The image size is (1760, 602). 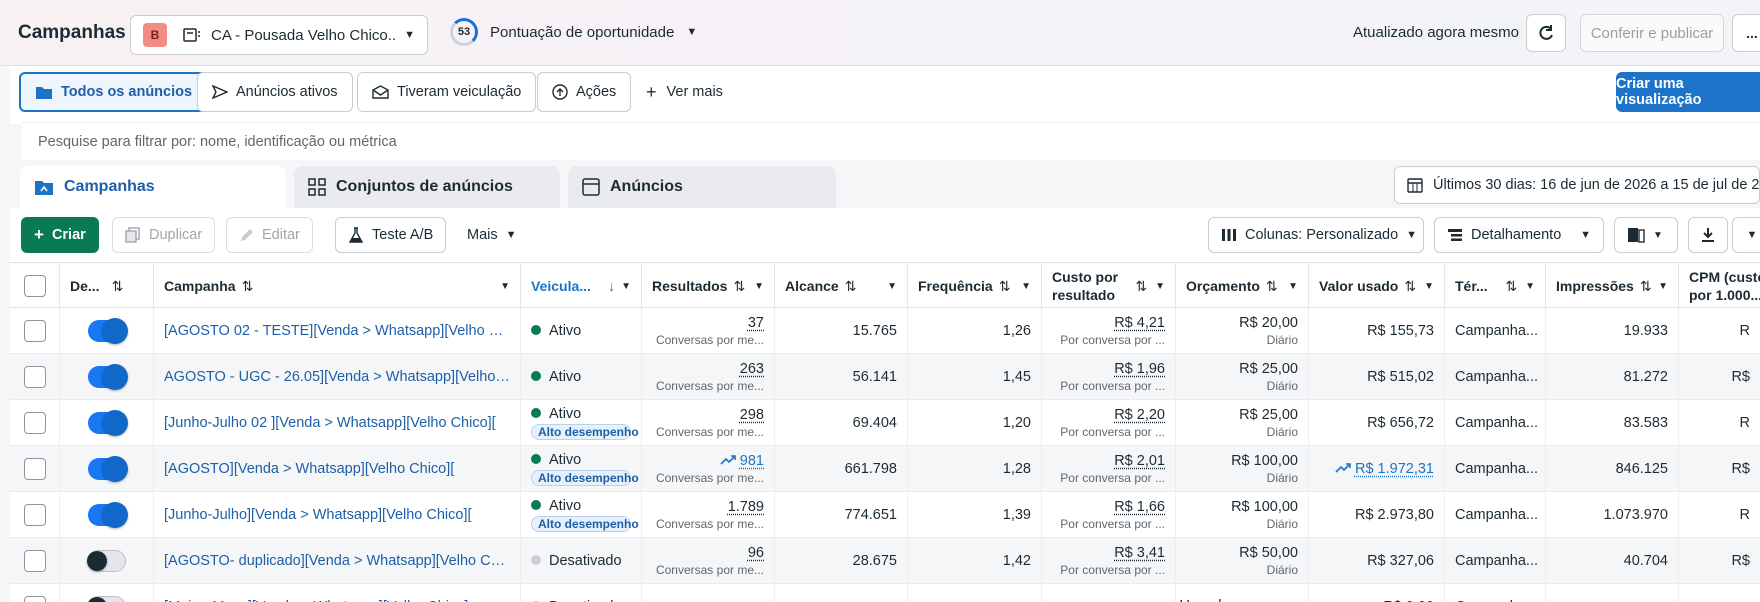 What do you see at coordinates (1495, 286) in the screenshot?
I see `col-ends: Tér... ⇅ ▼` at bounding box center [1495, 286].